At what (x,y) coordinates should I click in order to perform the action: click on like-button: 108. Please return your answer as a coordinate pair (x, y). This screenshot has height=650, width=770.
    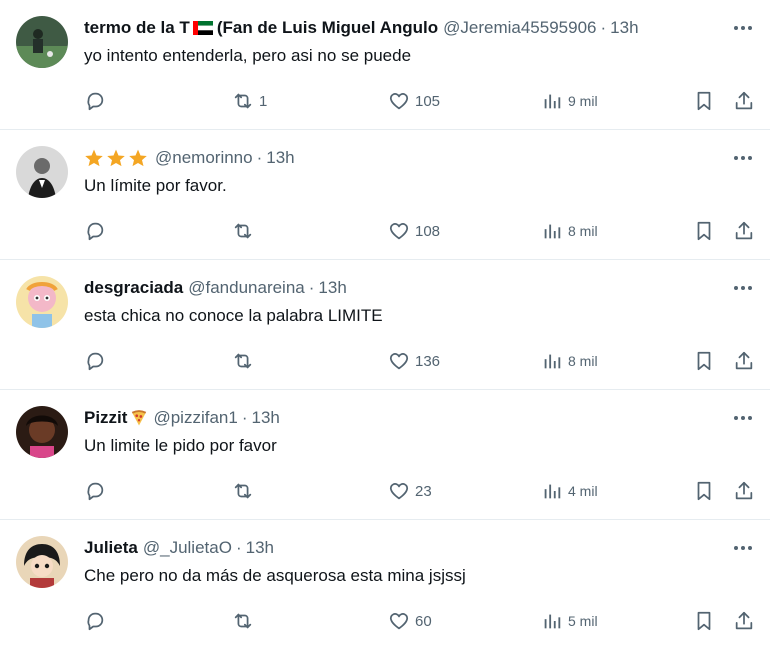
    Looking at the image, I should click on (414, 231).